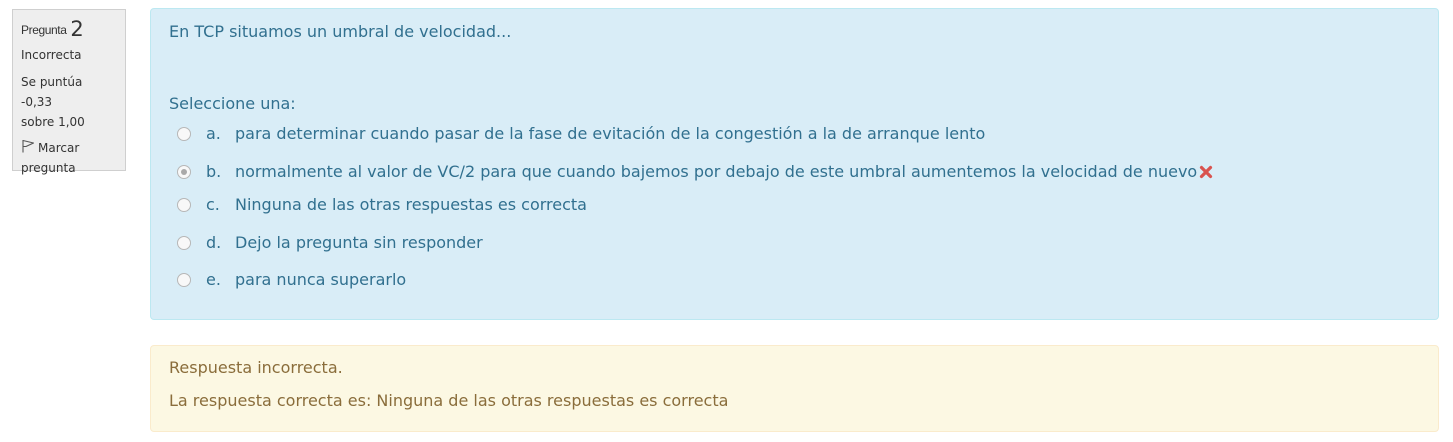  Describe the element at coordinates (232, 103) in the screenshot. I see `answer-prompt: Seleccione una:` at that location.